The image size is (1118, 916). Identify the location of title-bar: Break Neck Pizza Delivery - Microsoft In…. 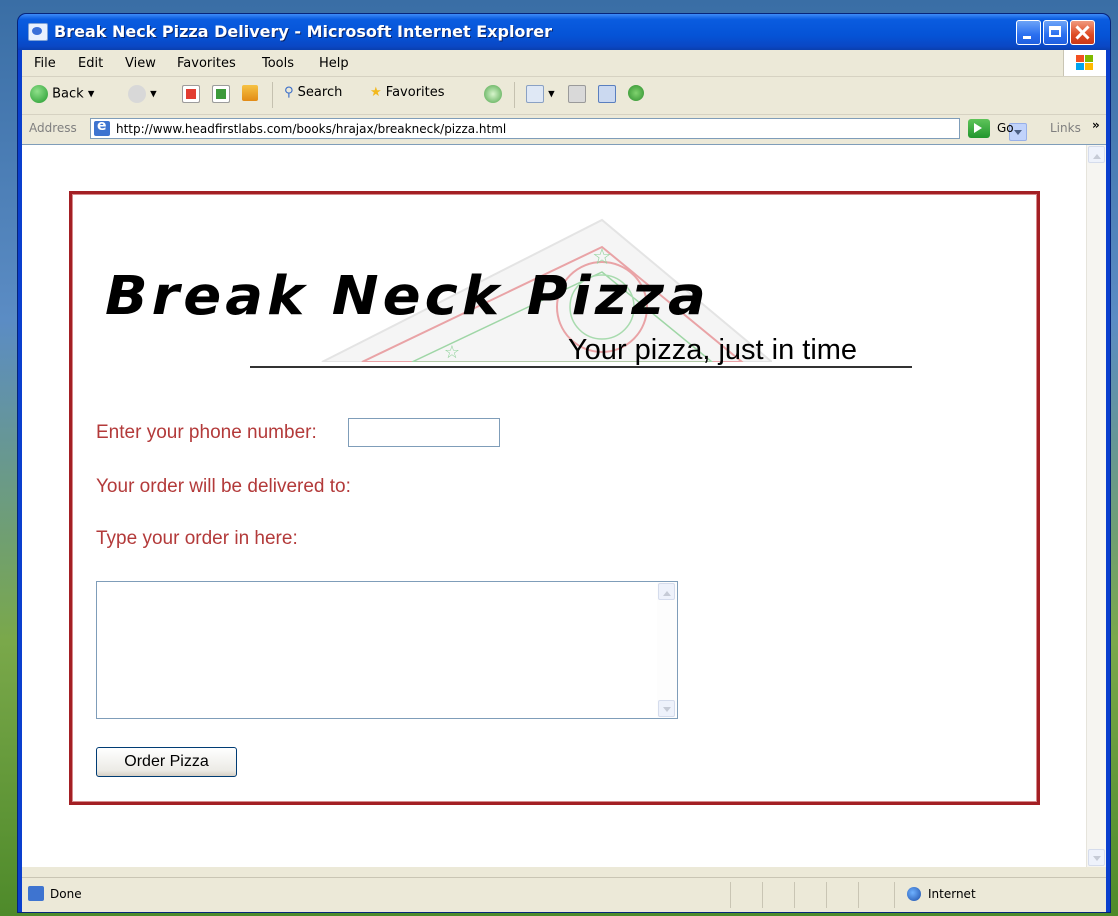
(564, 32).